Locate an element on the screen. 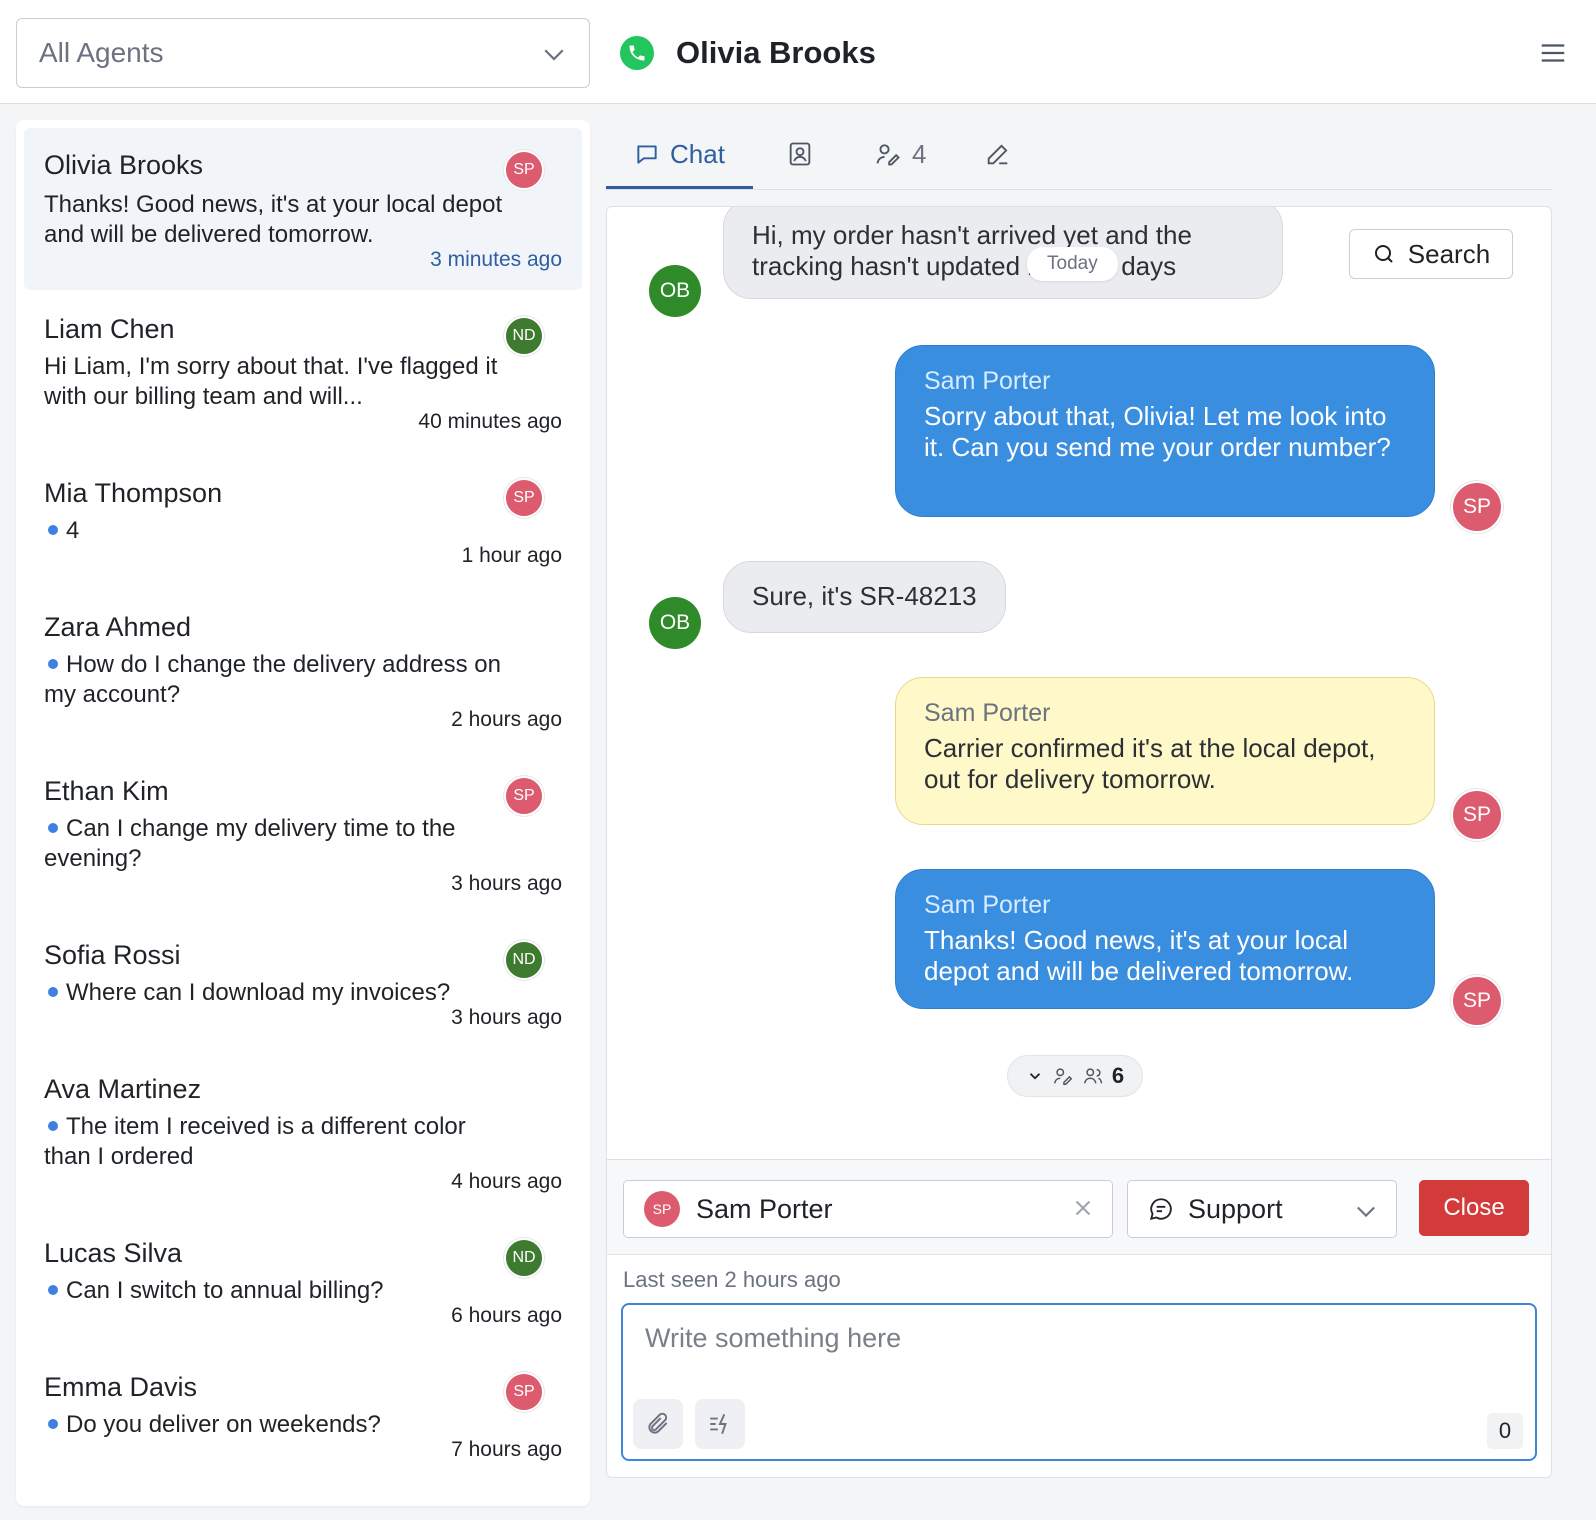 The width and height of the screenshot is (1596, 1520). conversation-time: 4 hours ago is located at coordinates (506, 1181).